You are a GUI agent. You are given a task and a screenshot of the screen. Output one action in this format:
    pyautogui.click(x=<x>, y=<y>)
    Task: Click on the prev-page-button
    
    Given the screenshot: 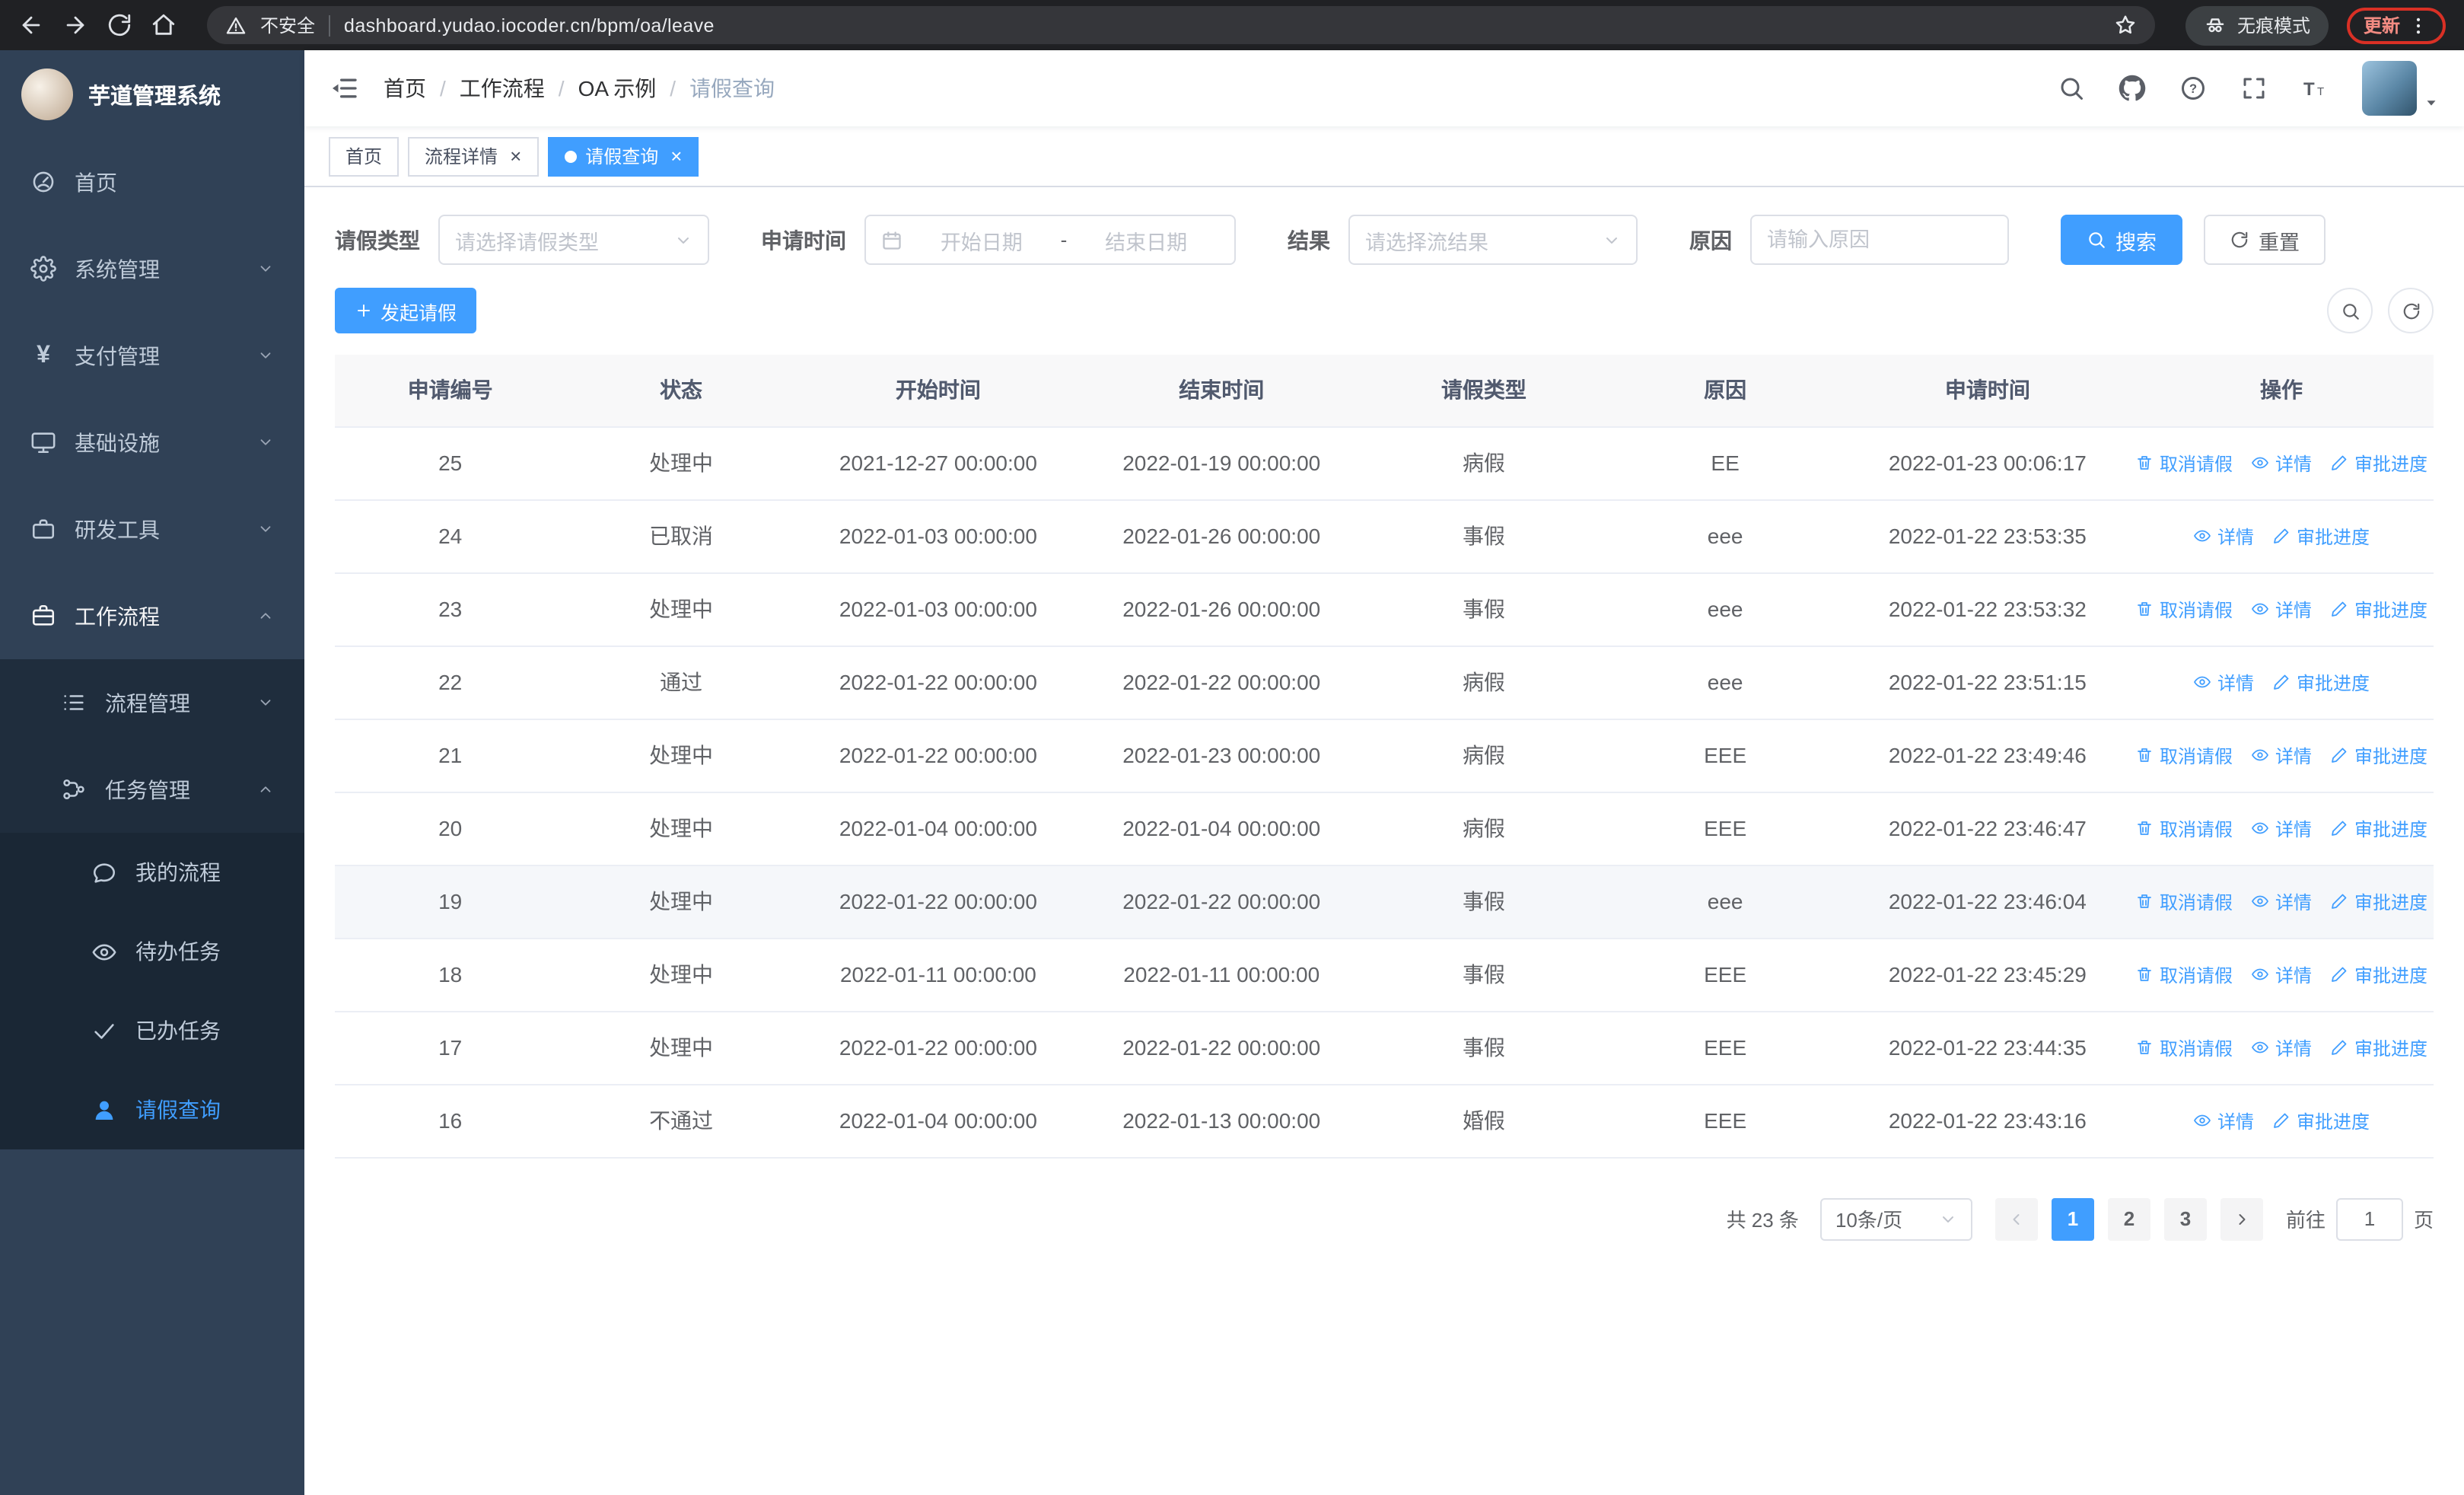 What is the action you would take?
    pyautogui.click(x=2016, y=1218)
    